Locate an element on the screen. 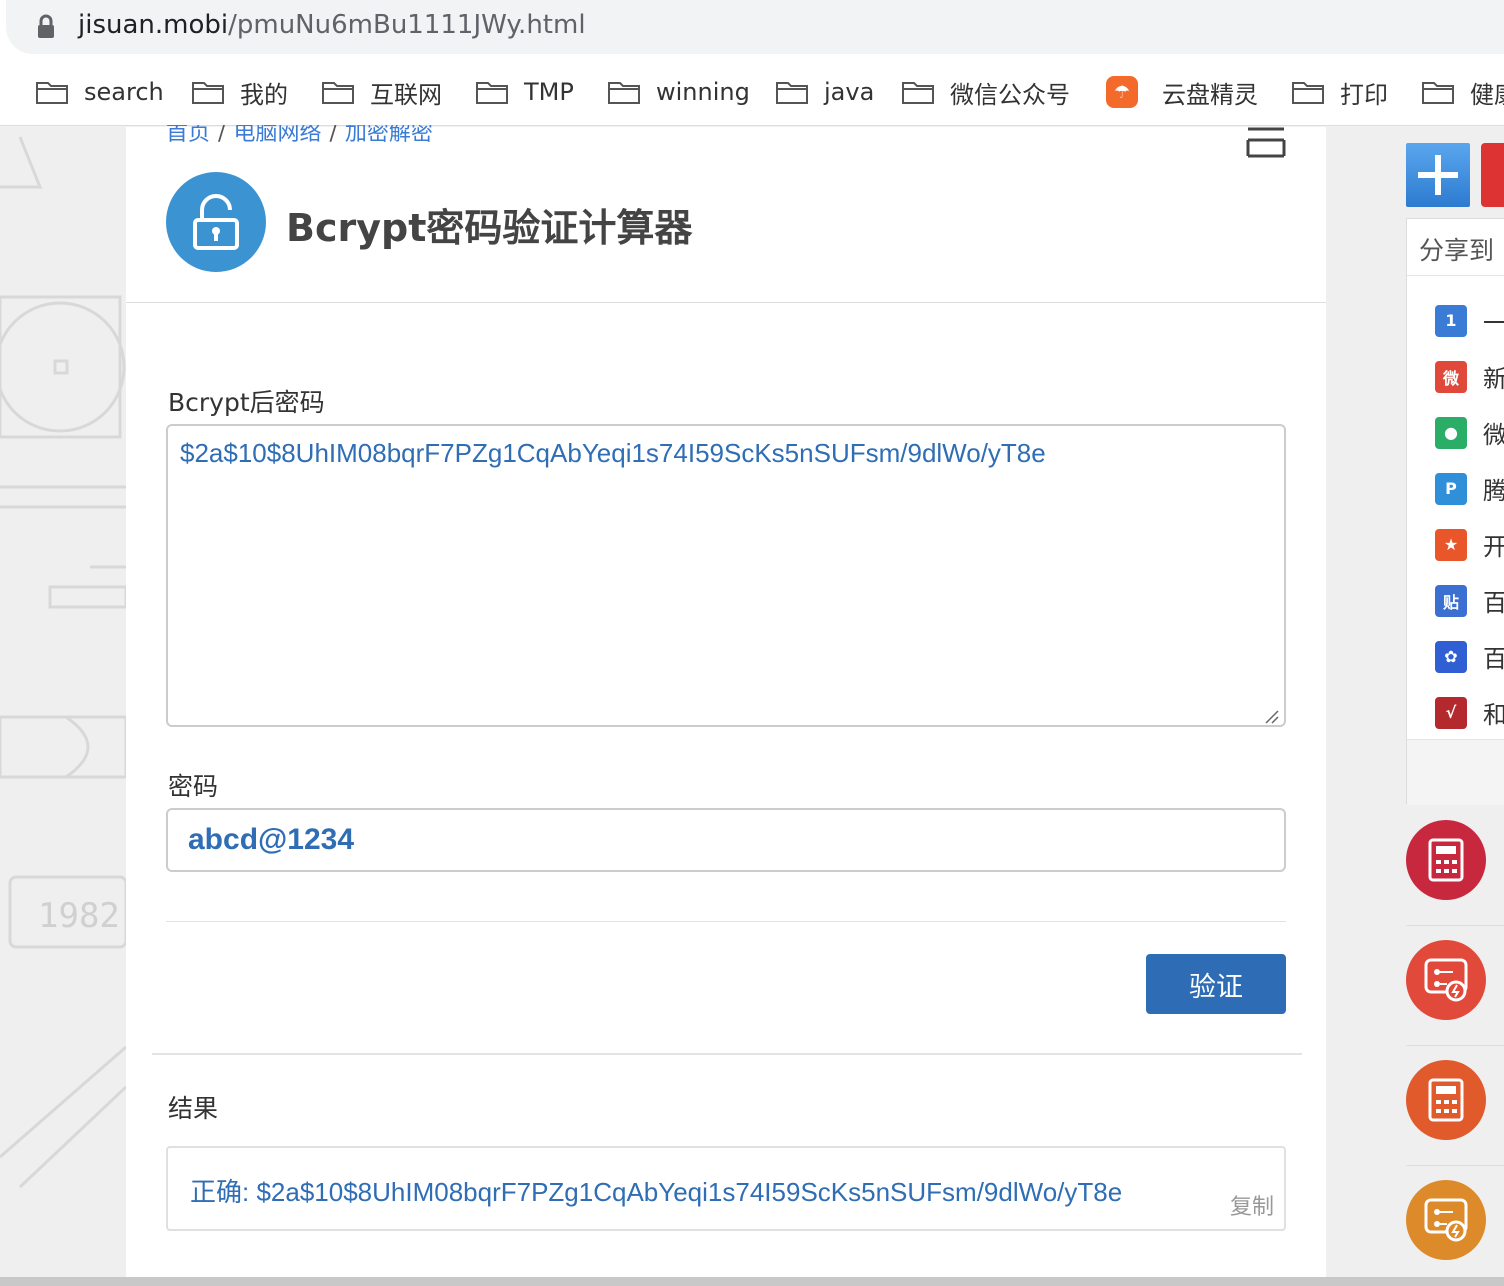 The image size is (1504, 1286). bookmark-tmp: TMP is located at coordinates (525, 92).